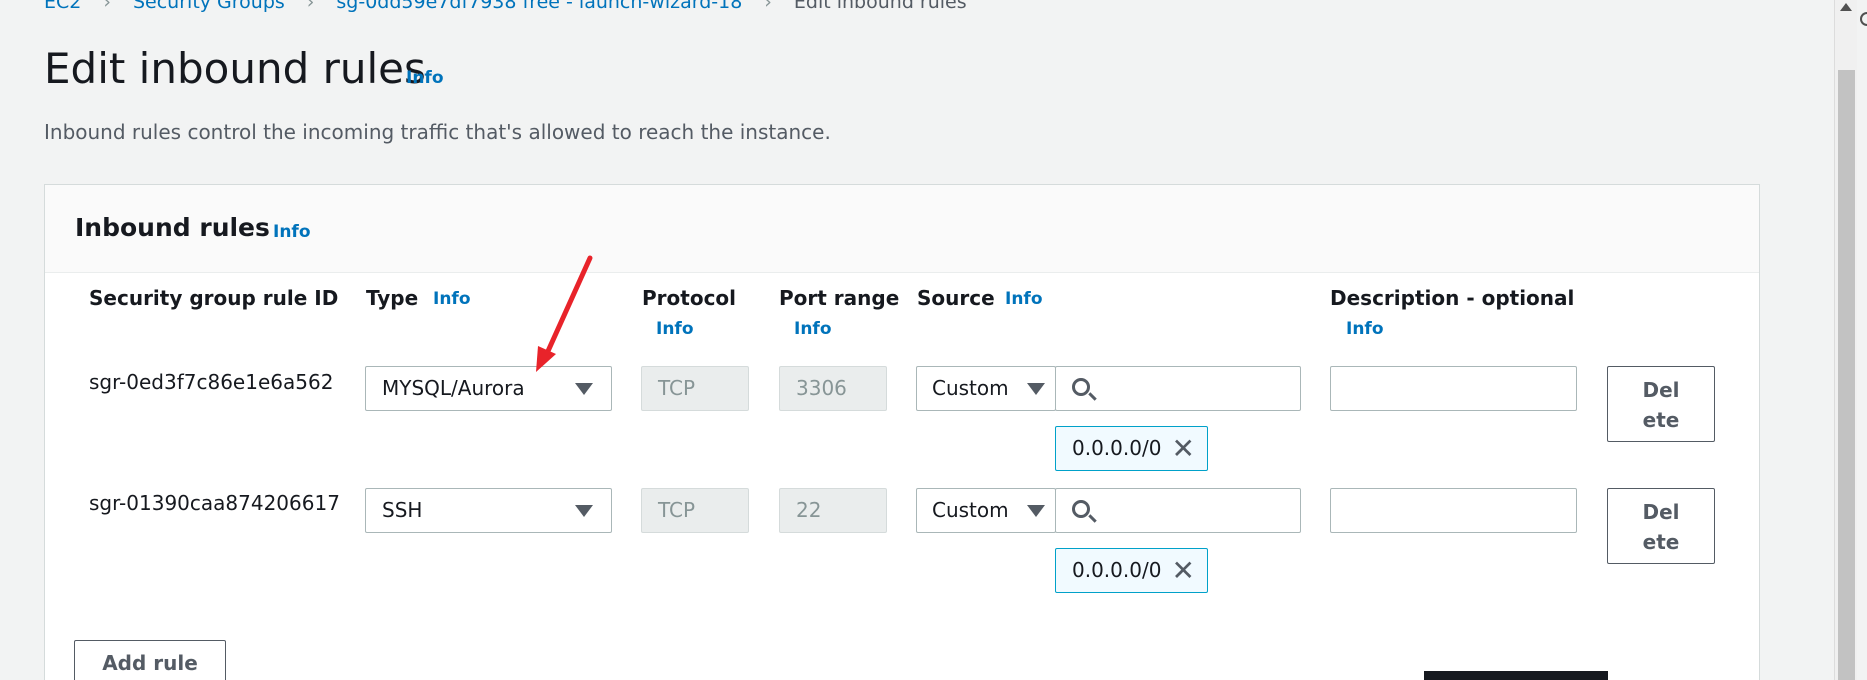  I want to click on col-type: Type, so click(392, 298).